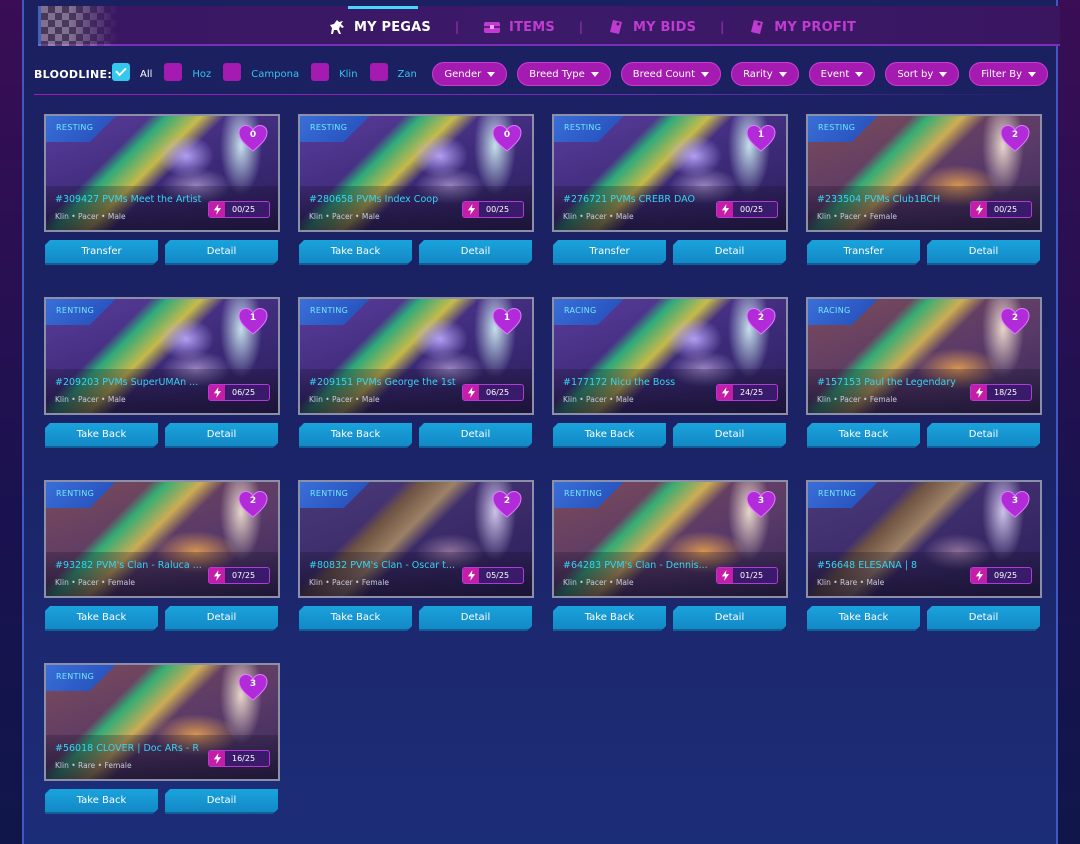  Describe the element at coordinates (470, 74) in the screenshot. I see `gender-dropdown: Gender` at that location.